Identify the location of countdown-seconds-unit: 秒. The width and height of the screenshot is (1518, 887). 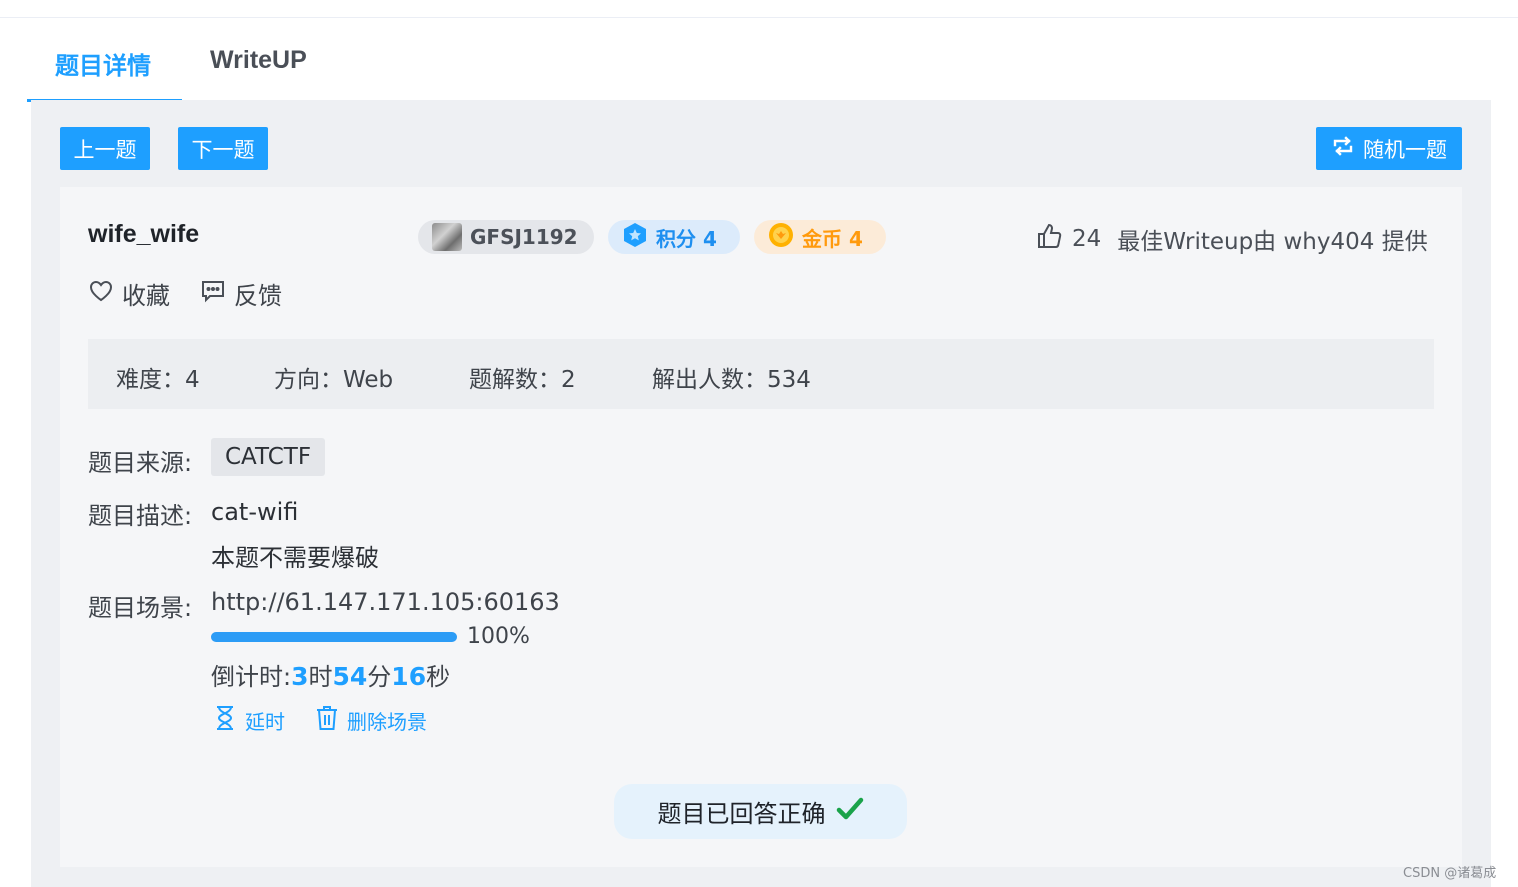
(438, 677).